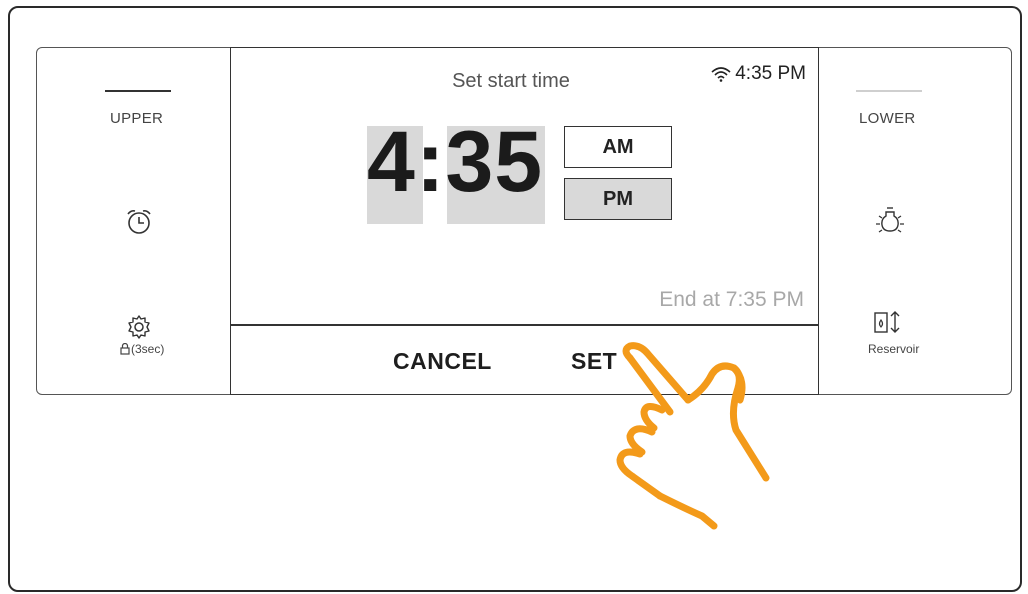  Describe the element at coordinates (618, 199) in the screenshot. I see `pm-button: PM` at that location.